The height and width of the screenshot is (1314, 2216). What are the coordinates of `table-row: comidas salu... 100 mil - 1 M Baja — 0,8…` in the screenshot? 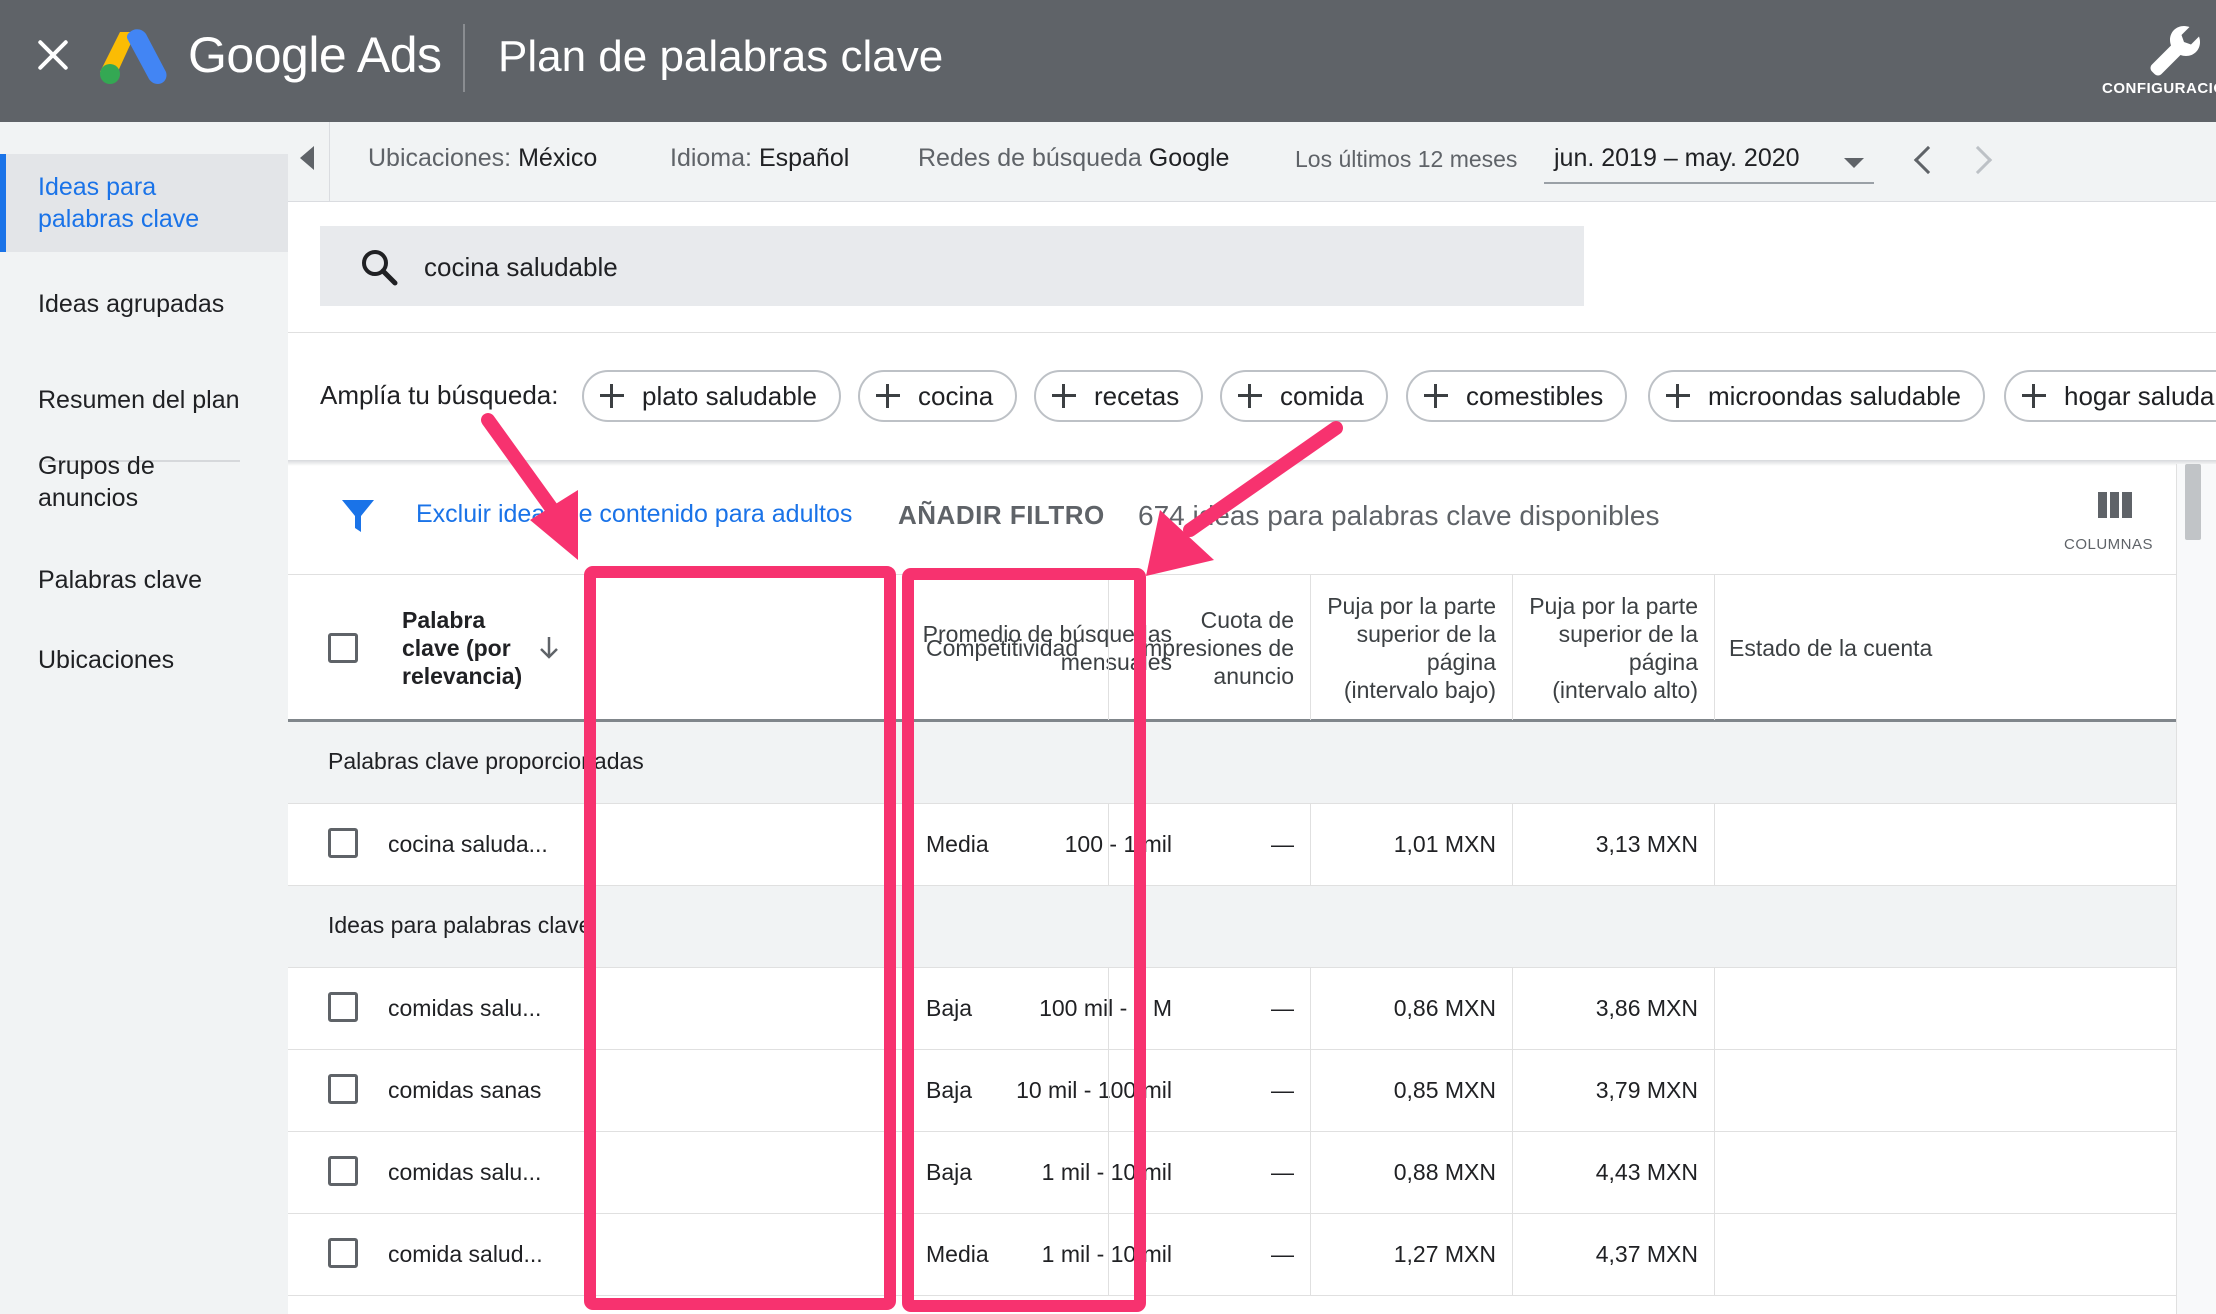 It's located at (1232, 1009).